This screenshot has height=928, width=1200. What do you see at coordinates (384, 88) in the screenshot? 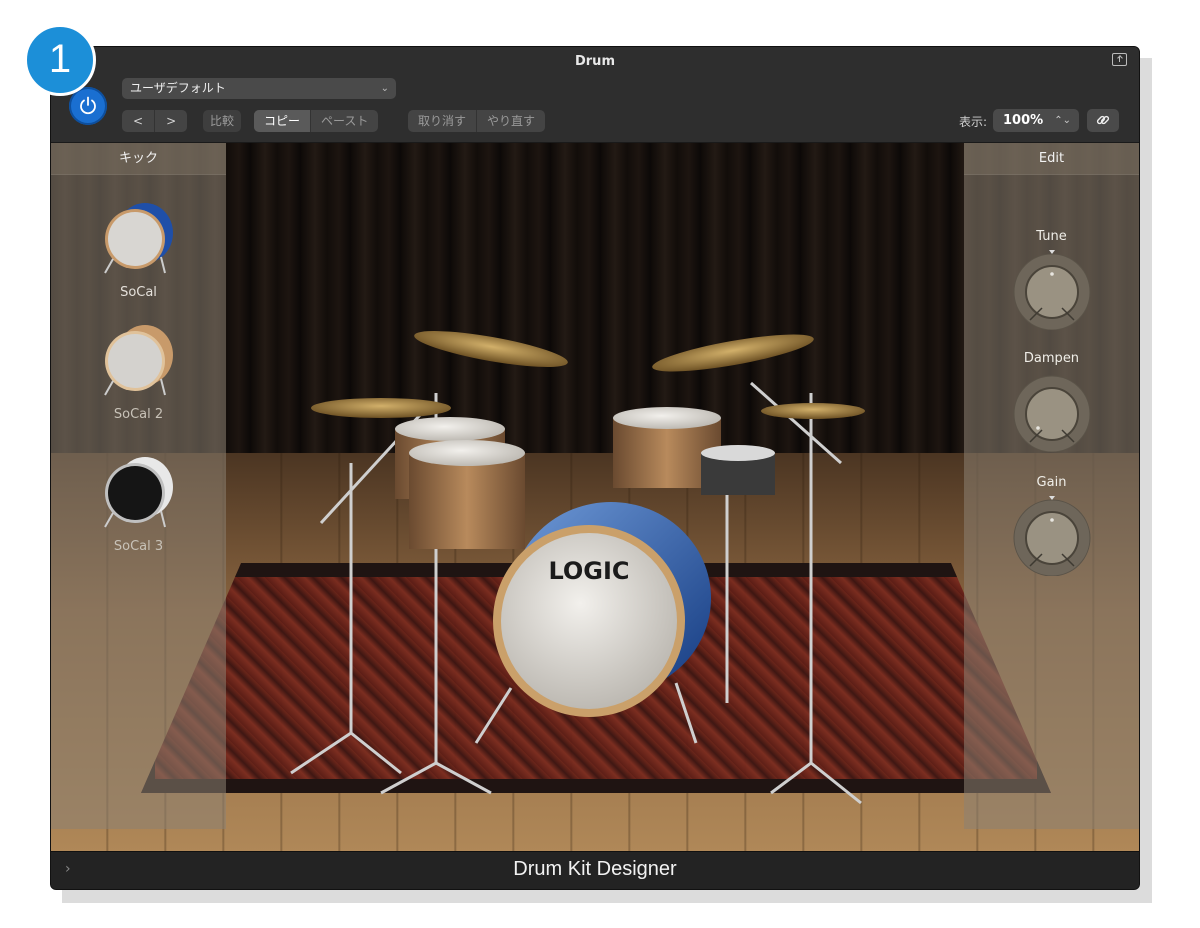
I see `chevron-down-icon: ⌄` at bounding box center [384, 88].